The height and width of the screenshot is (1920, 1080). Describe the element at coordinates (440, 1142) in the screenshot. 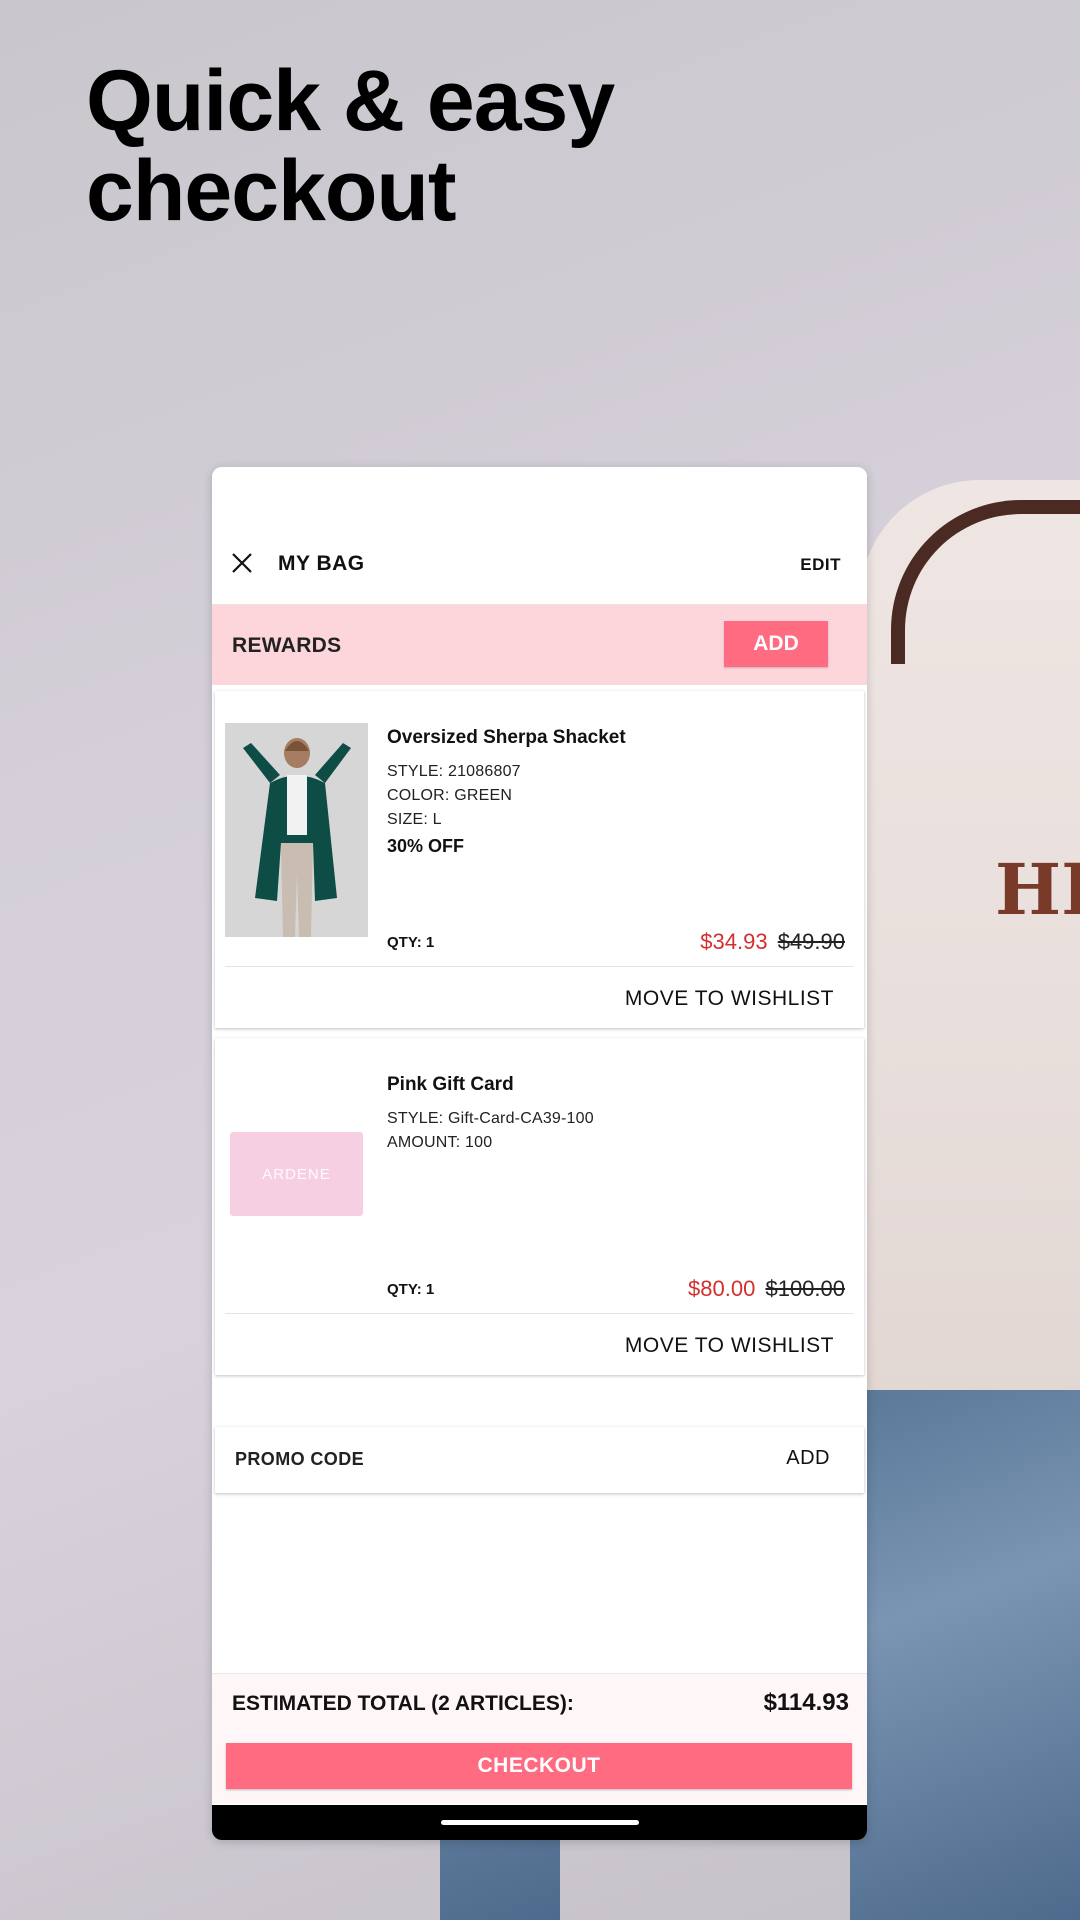

I see `item-amount: AMOUNT: 100` at that location.